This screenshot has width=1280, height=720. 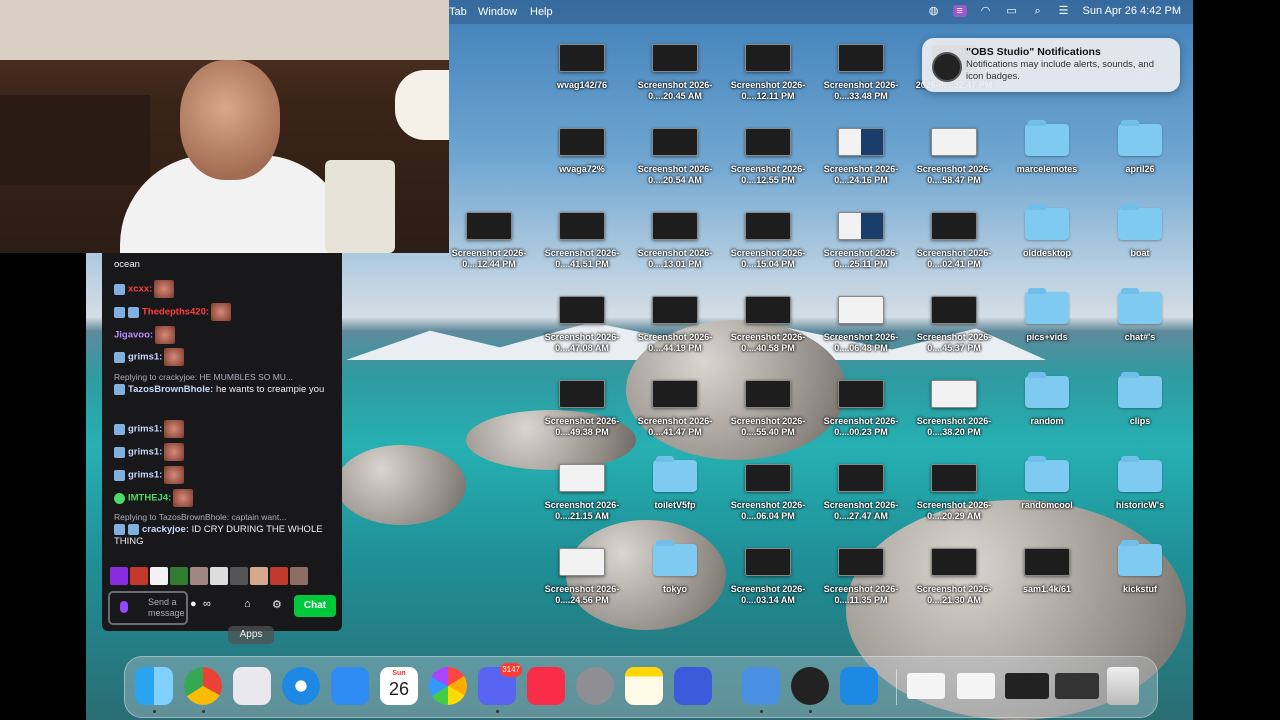 I want to click on chat-username: Jigavoo:, so click(x=133, y=335).